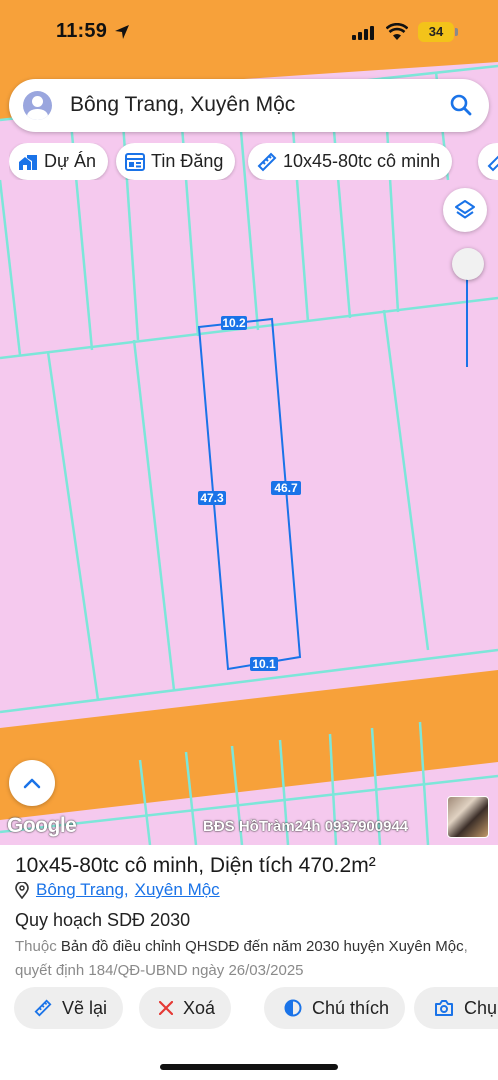 This screenshot has width=498, height=1080. What do you see at coordinates (70, 161) in the screenshot?
I see `chip-label: Dự Án` at bounding box center [70, 161].